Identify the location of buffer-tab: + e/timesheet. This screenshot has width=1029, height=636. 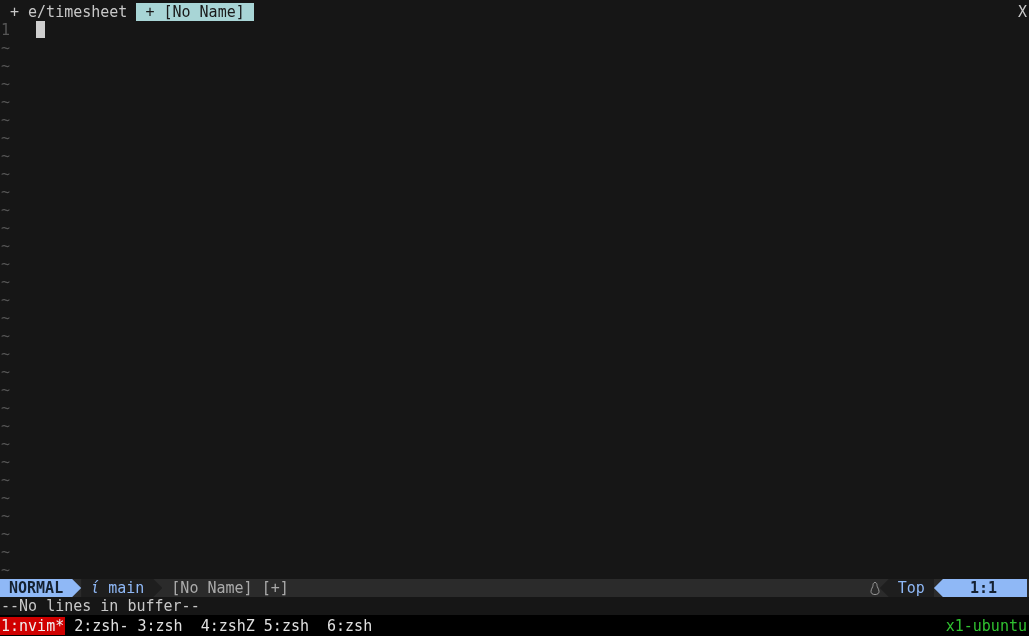
(69, 12).